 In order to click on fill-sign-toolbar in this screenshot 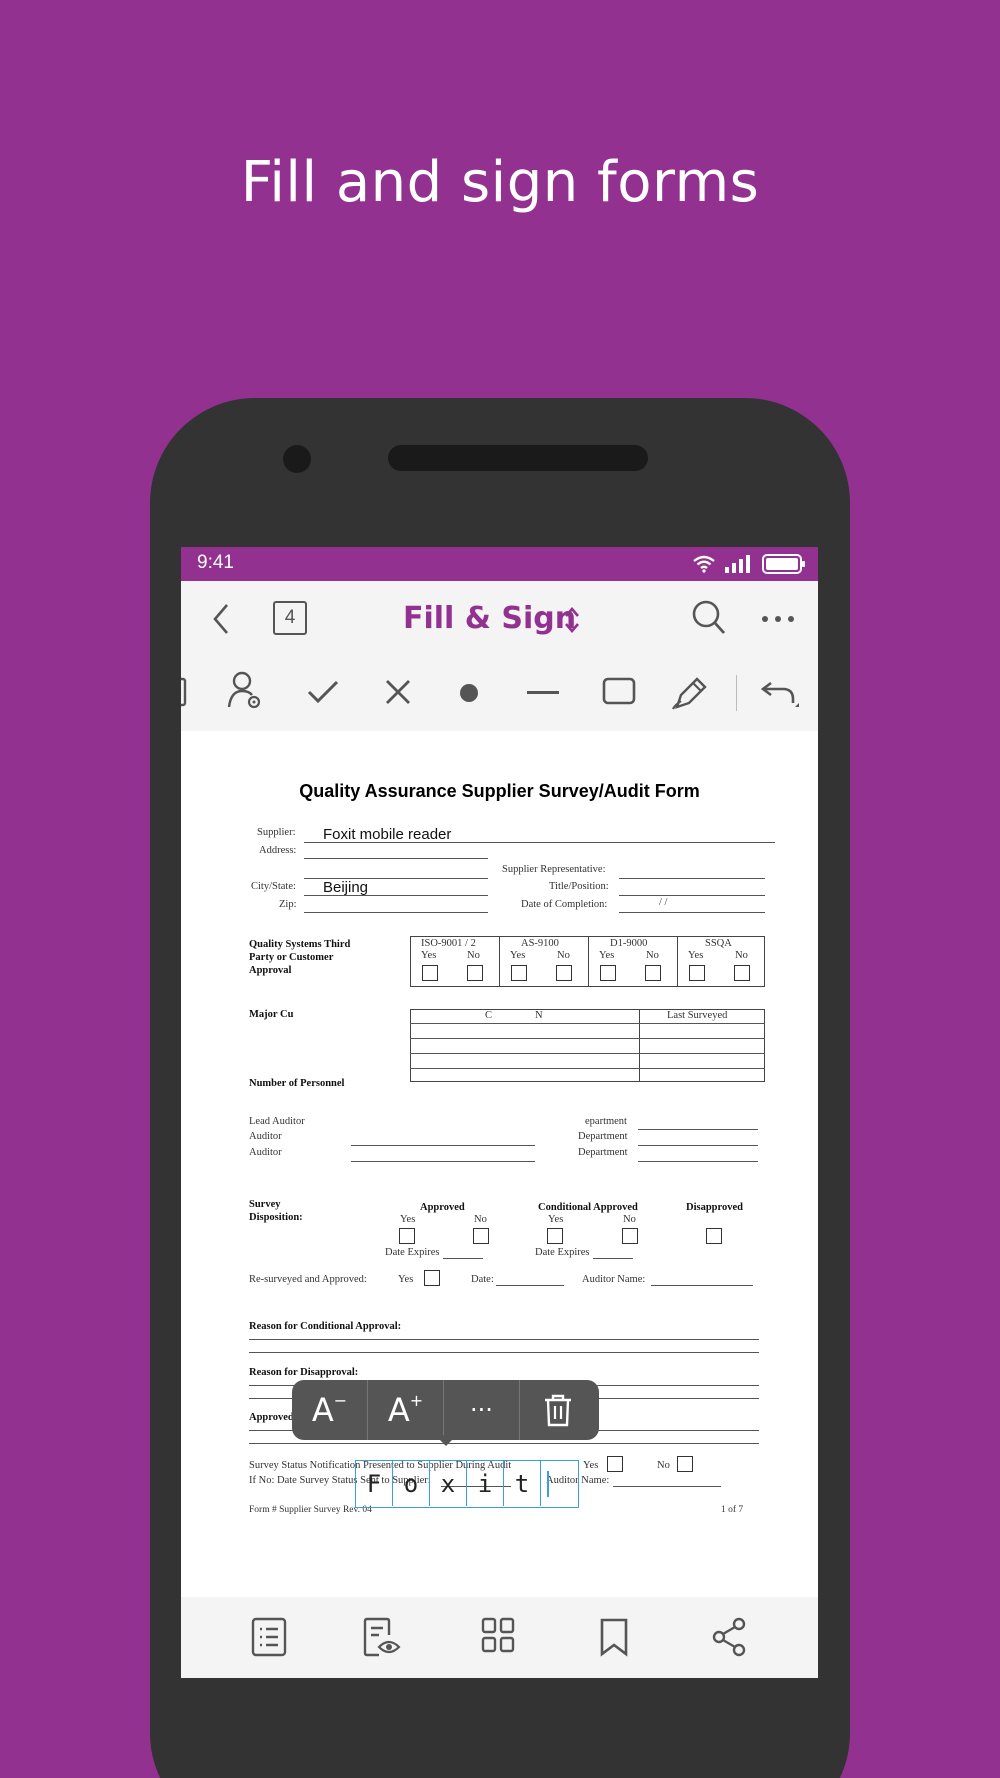, I will do `click(499, 693)`.